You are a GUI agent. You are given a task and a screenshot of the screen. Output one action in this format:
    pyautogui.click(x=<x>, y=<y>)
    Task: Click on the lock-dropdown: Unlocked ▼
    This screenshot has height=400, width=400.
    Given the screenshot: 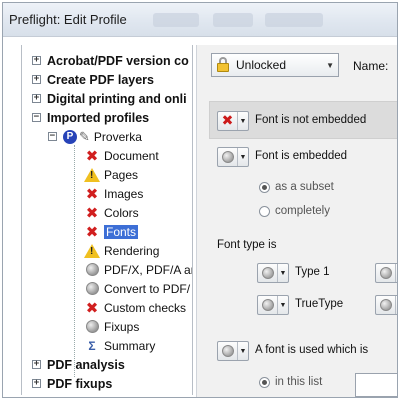 What is the action you would take?
    pyautogui.click(x=275, y=65)
    